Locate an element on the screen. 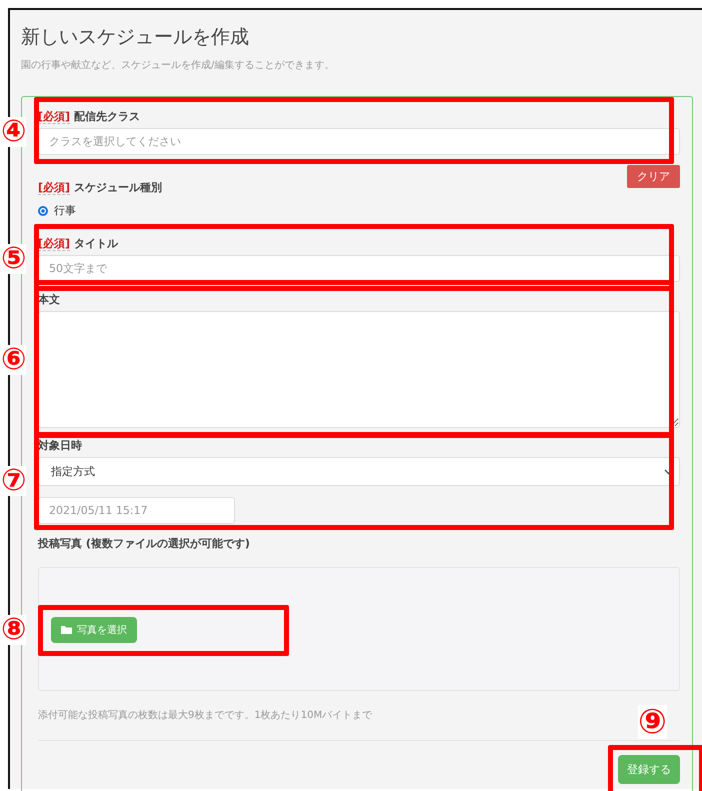 The width and height of the screenshot is (702, 791). field-label: スケジュール種別 is located at coordinates (118, 187).